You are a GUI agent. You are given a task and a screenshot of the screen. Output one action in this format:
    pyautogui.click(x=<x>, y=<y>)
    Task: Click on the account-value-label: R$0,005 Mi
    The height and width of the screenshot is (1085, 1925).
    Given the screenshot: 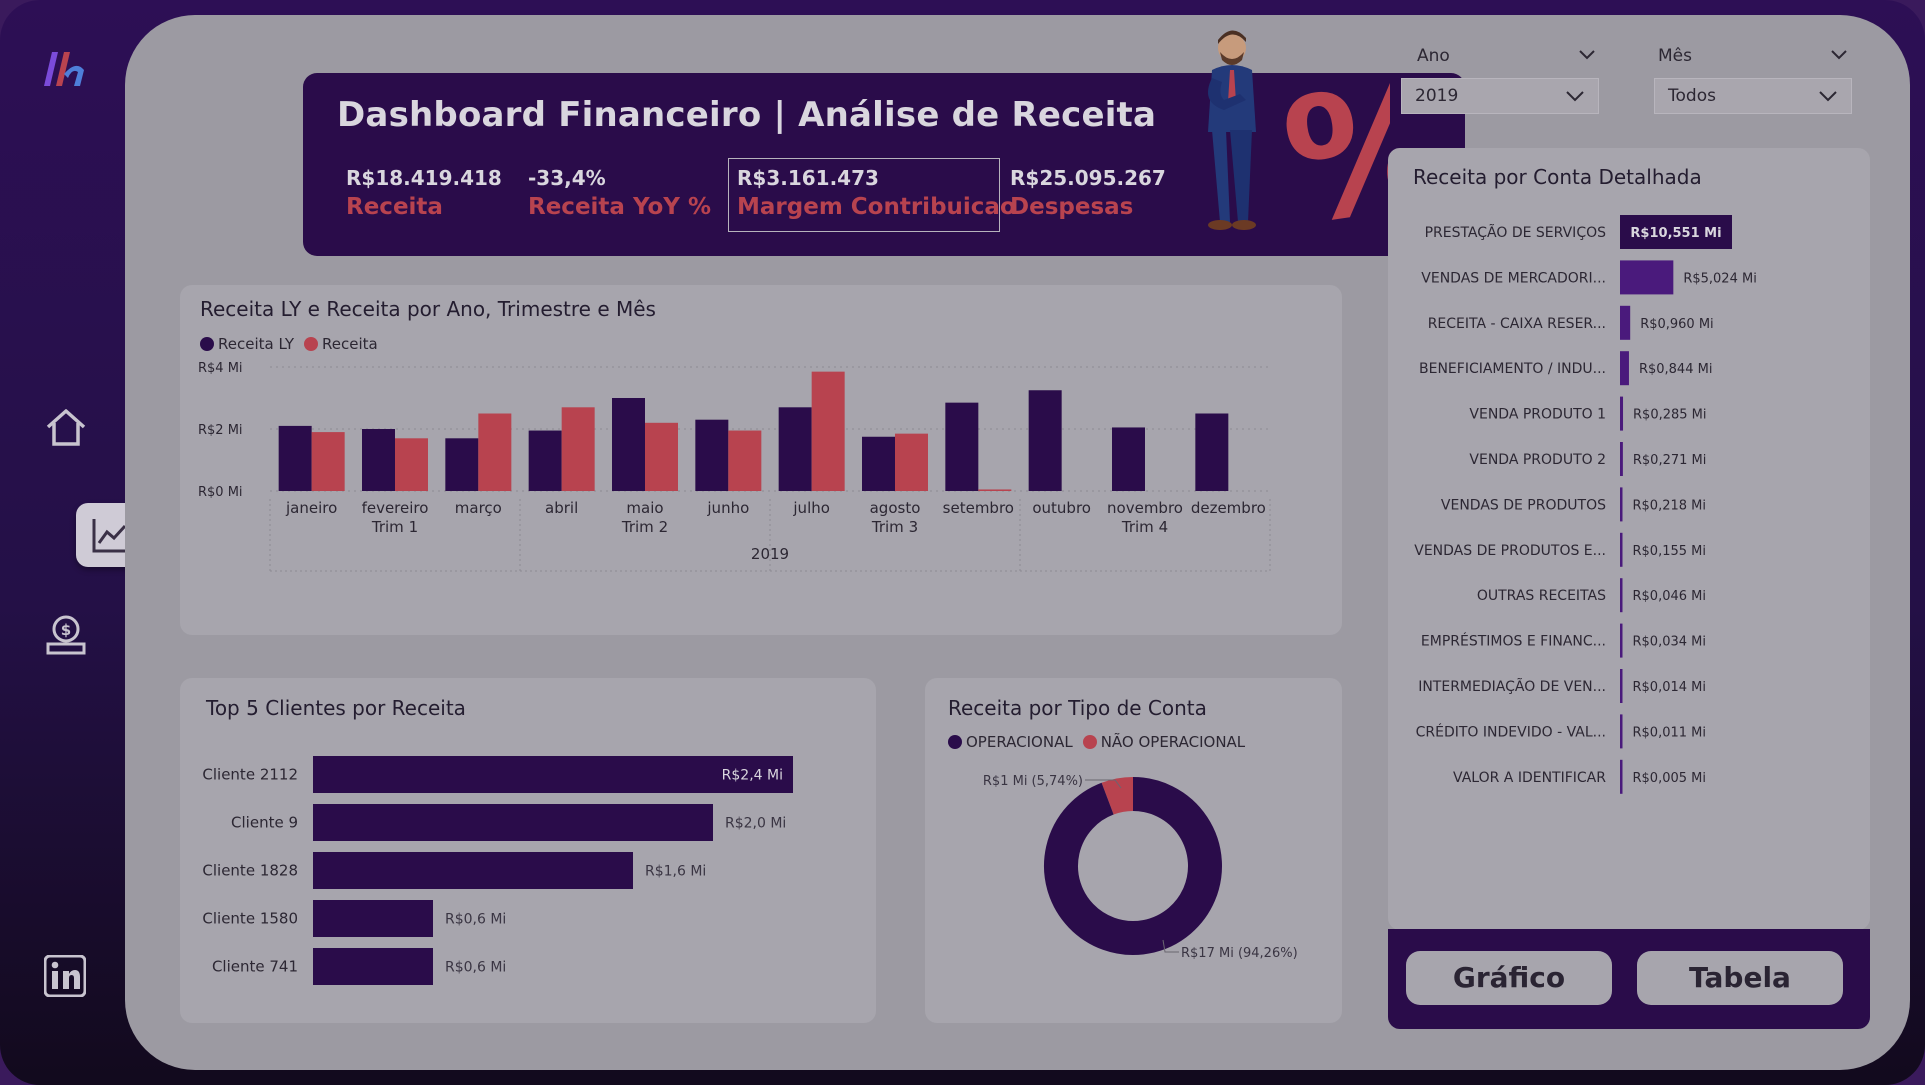 What is the action you would take?
    pyautogui.click(x=1669, y=778)
    